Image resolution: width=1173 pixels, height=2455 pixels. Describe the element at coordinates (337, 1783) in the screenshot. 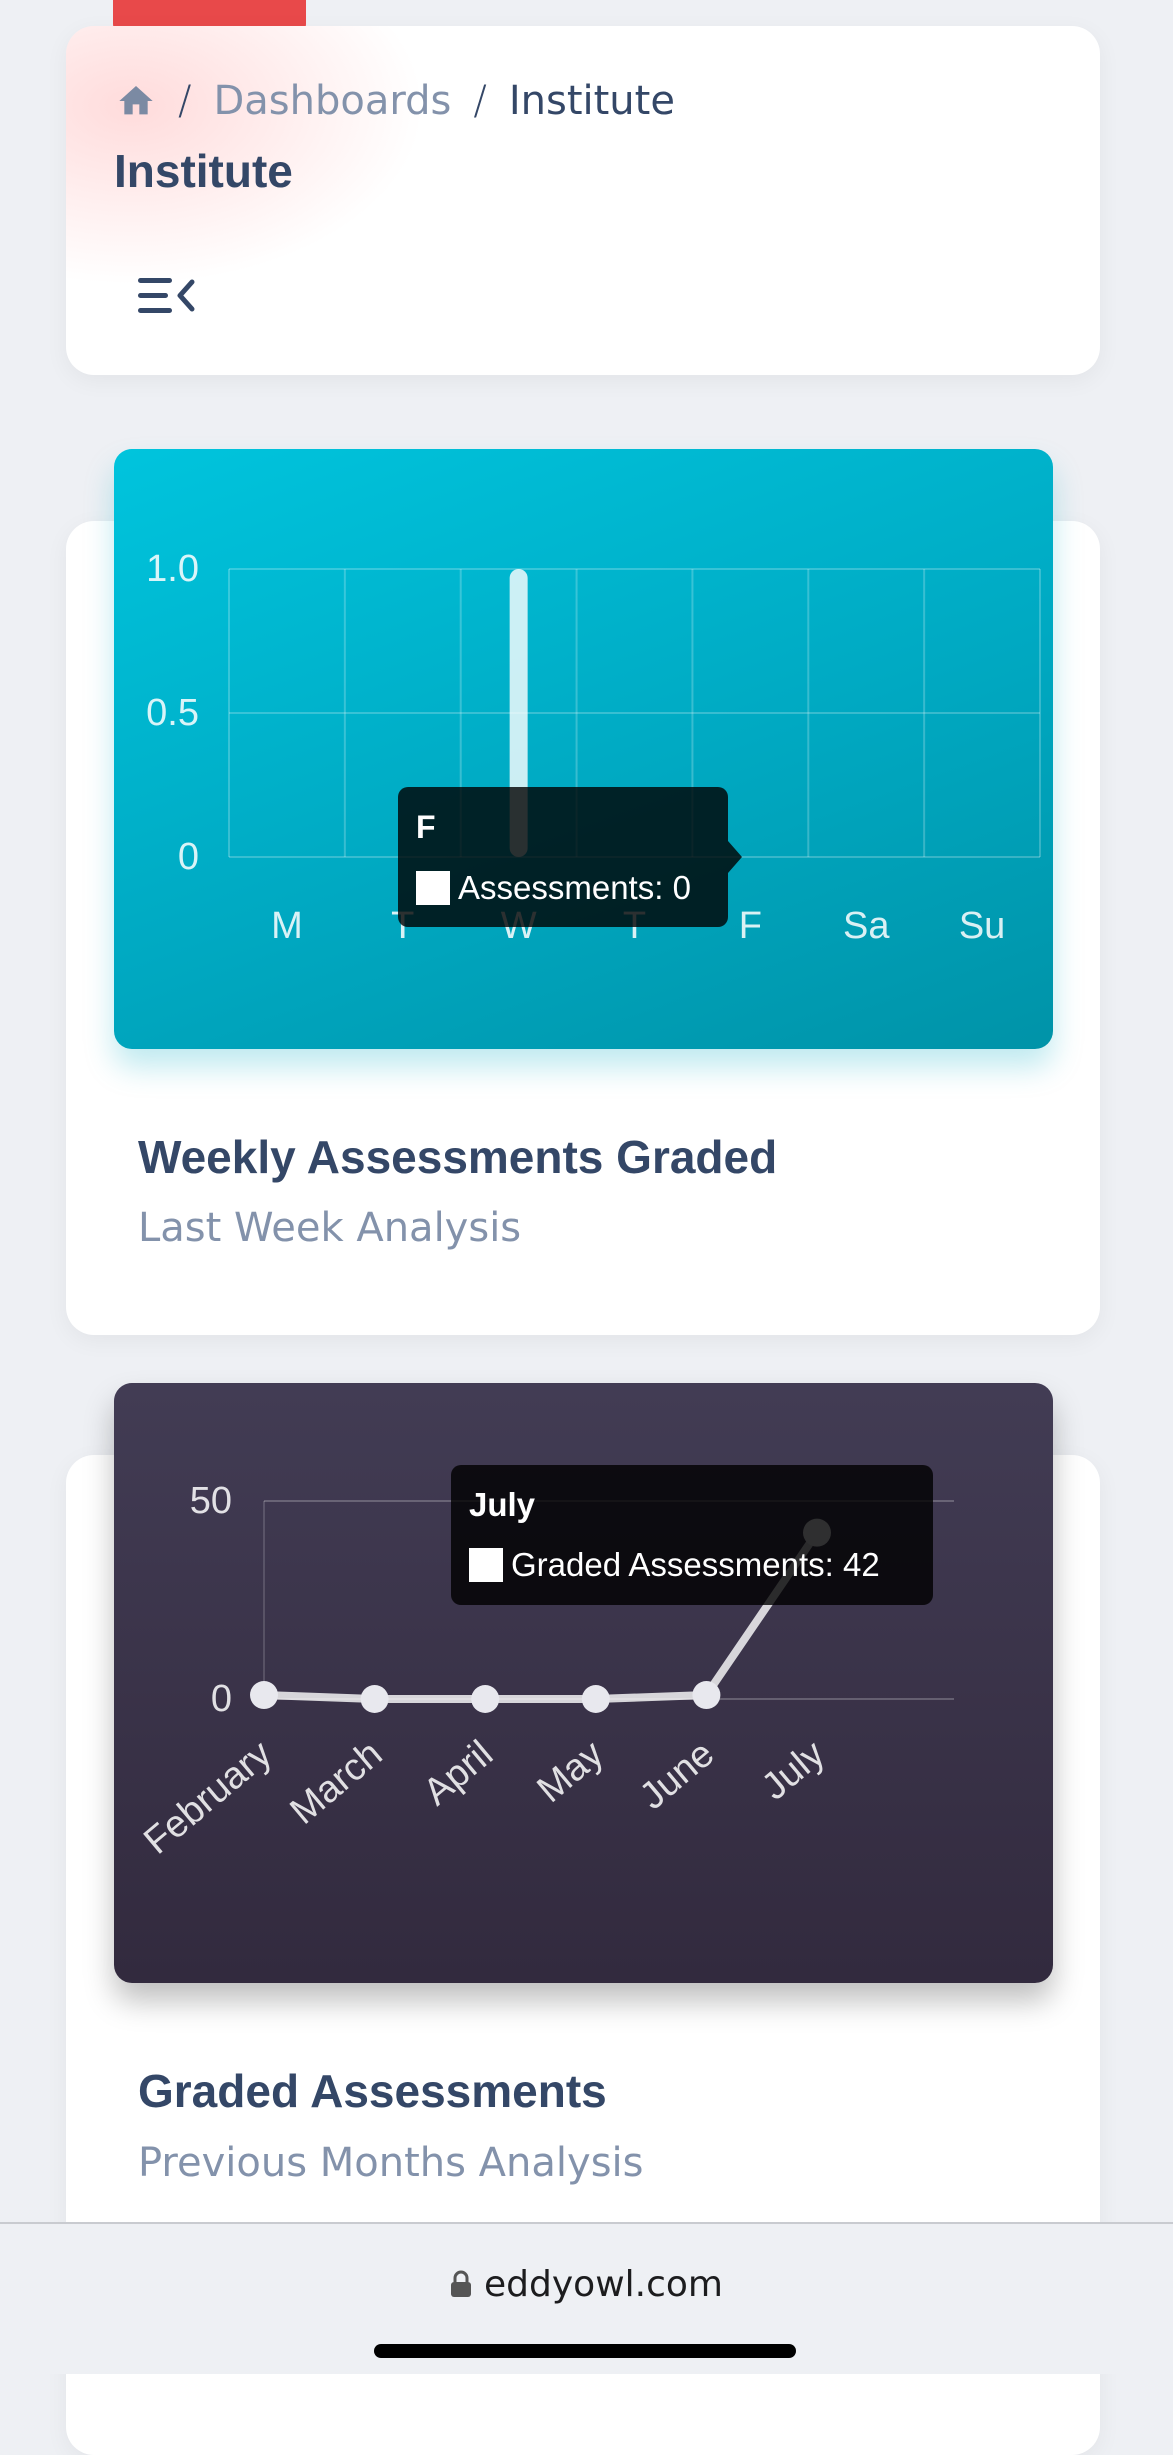

I see `x-tick-label: March` at that location.